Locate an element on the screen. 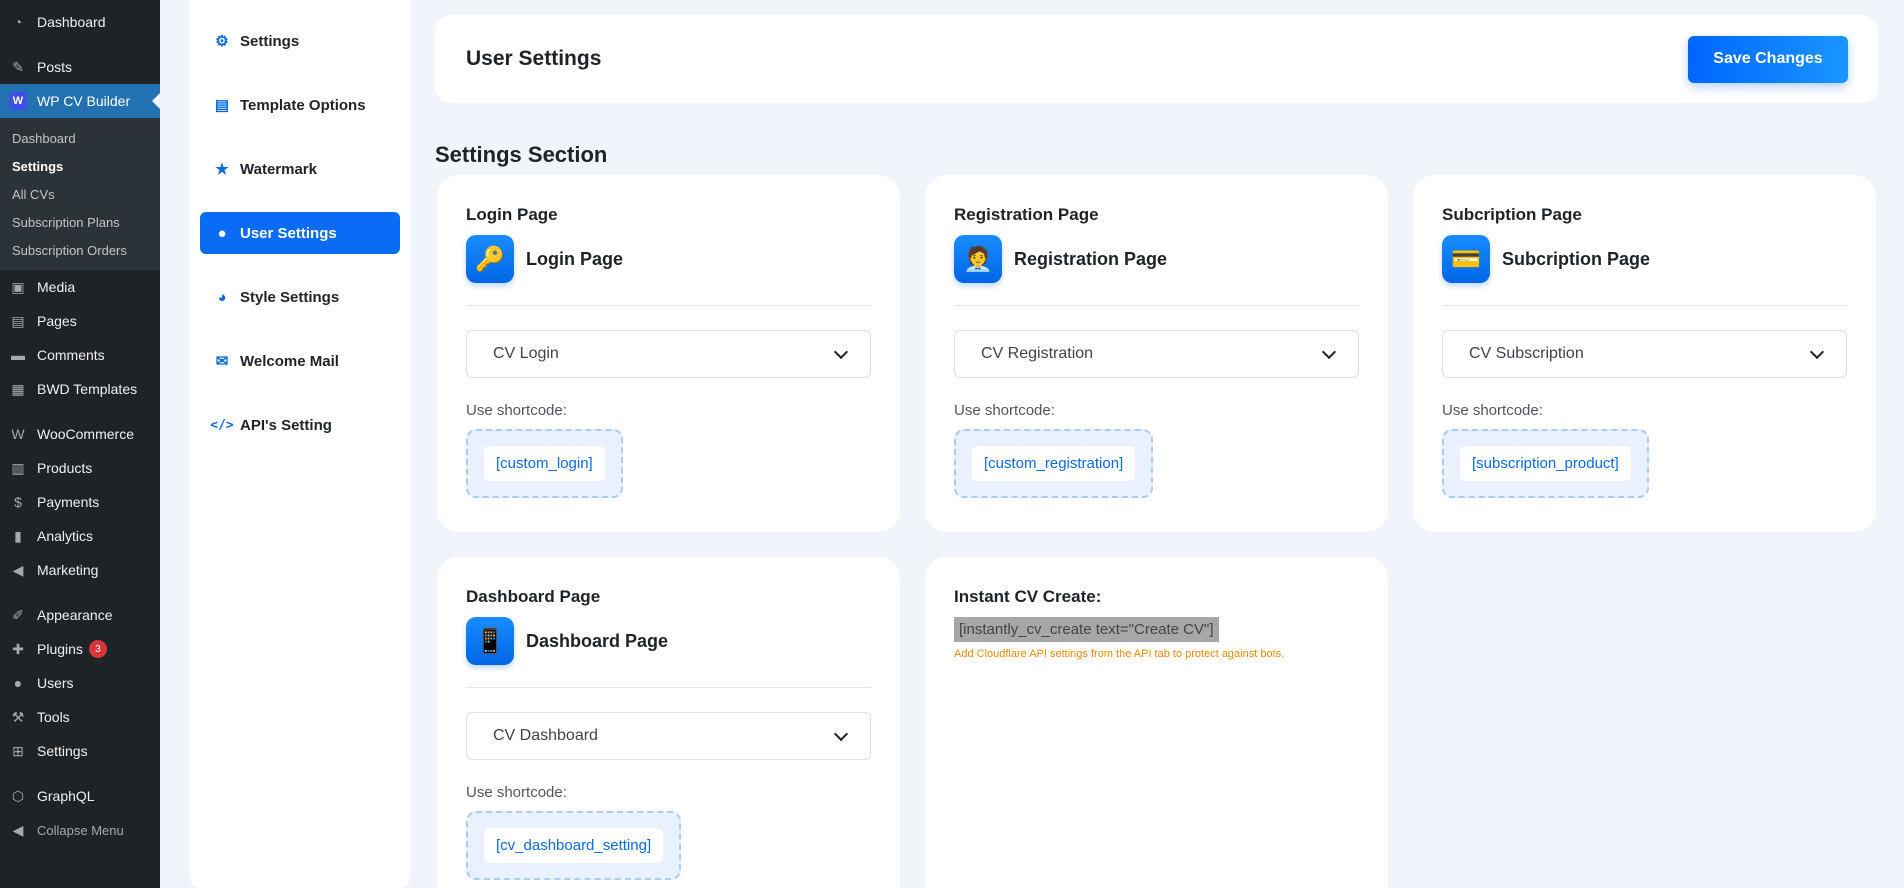  submenu-all-cvs: All CVs is located at coordinates (80, 194).